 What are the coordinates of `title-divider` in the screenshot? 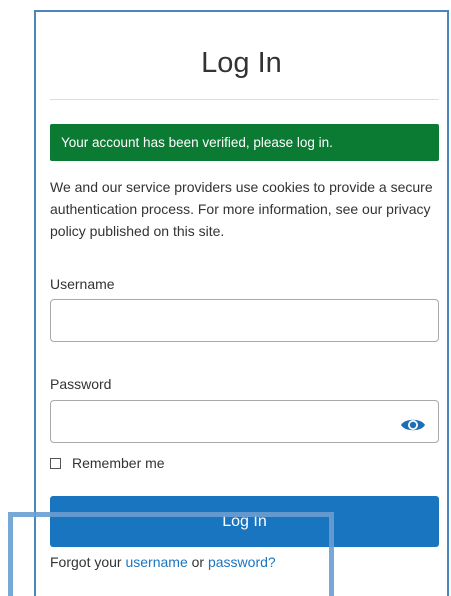 It's located at (244, 99).